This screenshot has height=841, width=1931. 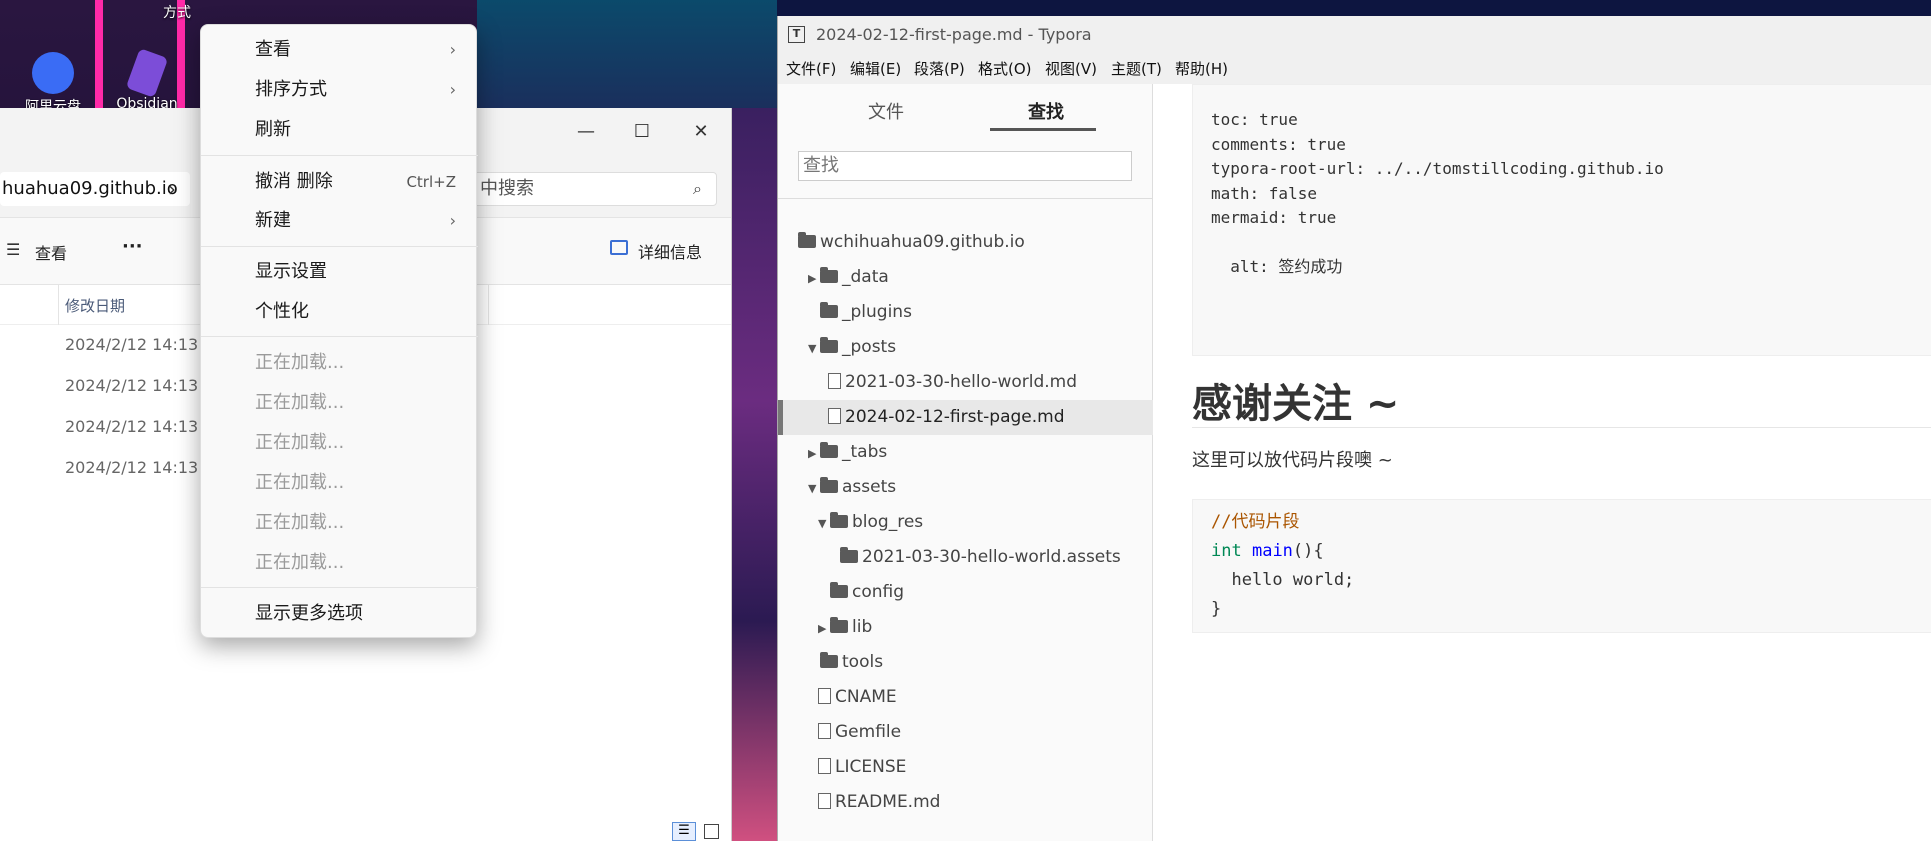 What do you see at coordinates (670, 251) in the screenshot?
I see `details-button: 详细信息` at bounding box center [670, 251].